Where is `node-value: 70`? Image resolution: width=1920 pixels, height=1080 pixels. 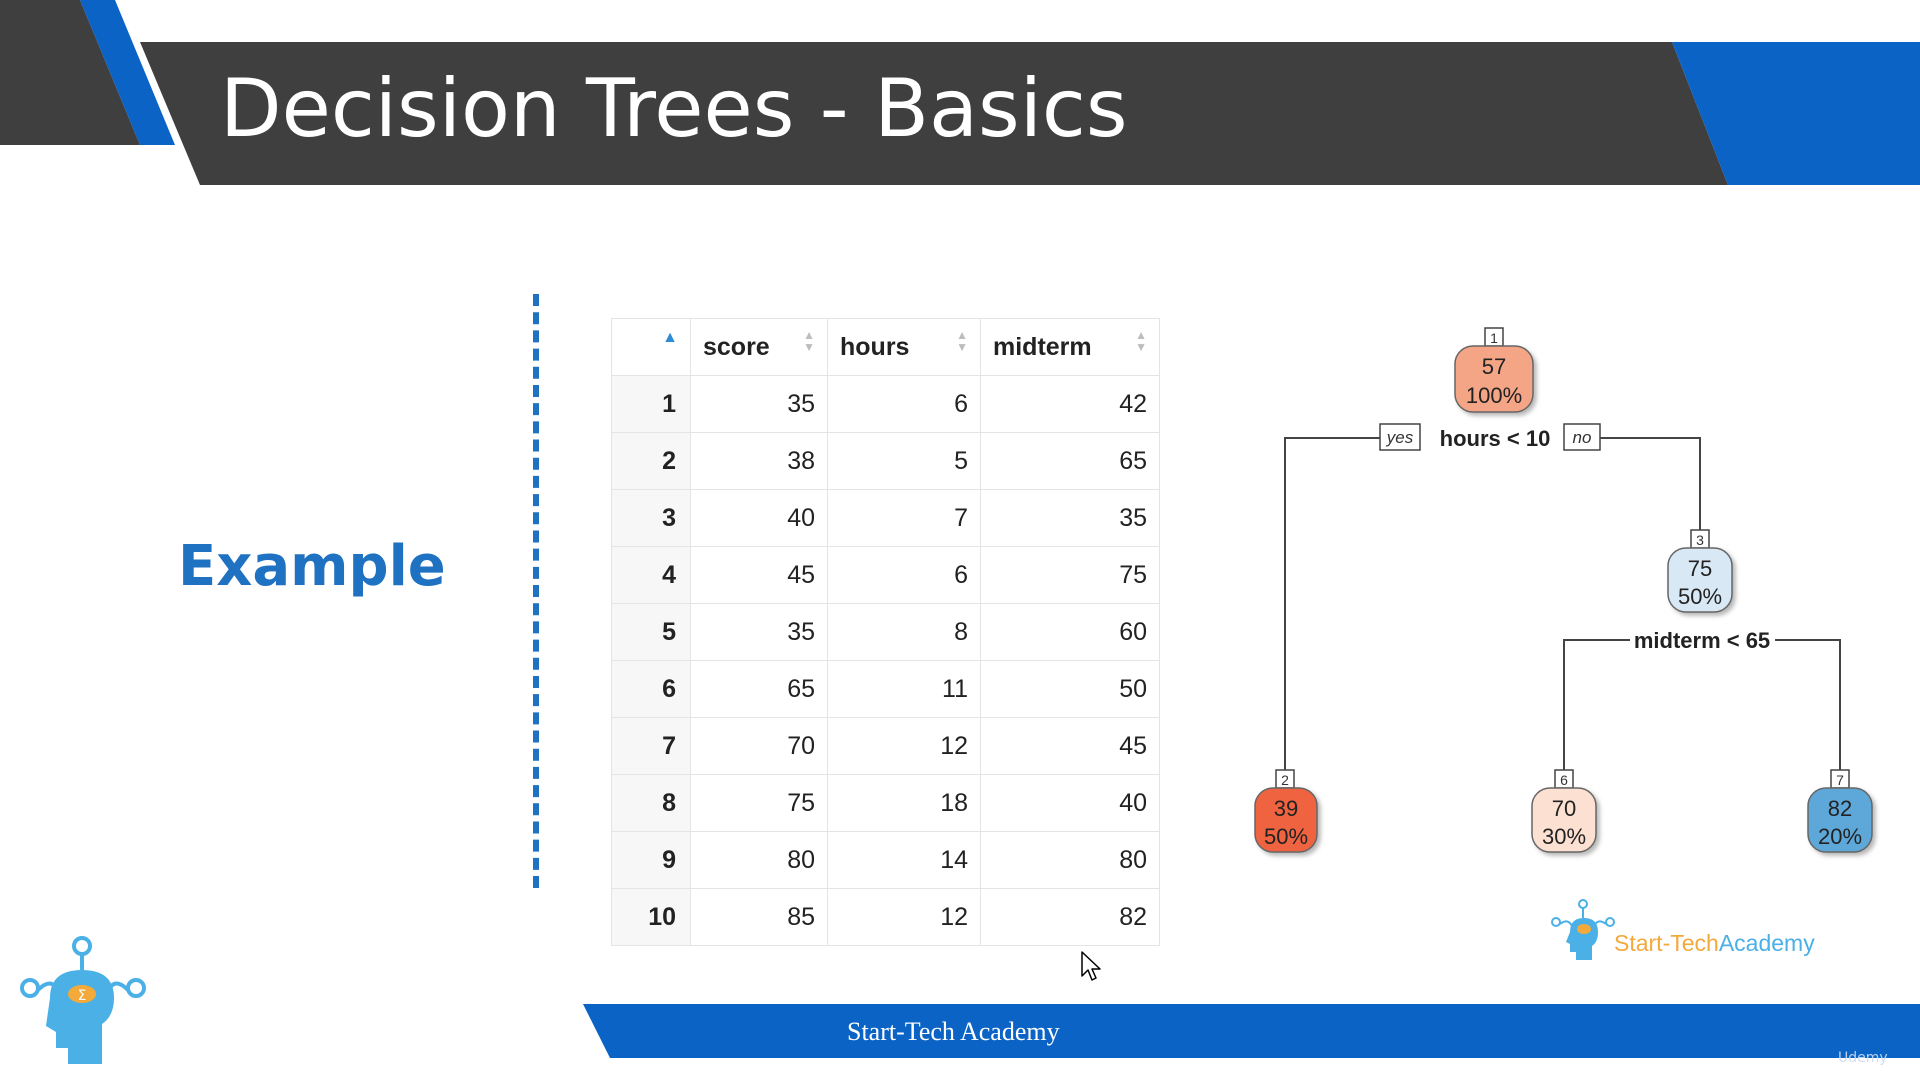
node-value: 70 is located at coordinates (1564, 808).